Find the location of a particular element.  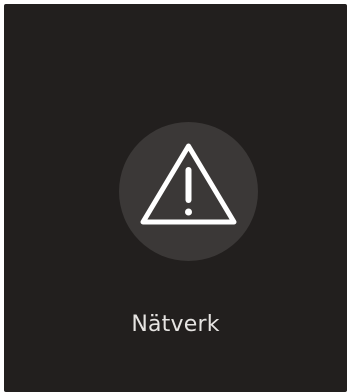

warning-icon-badge is located at coordinates (188, 191).